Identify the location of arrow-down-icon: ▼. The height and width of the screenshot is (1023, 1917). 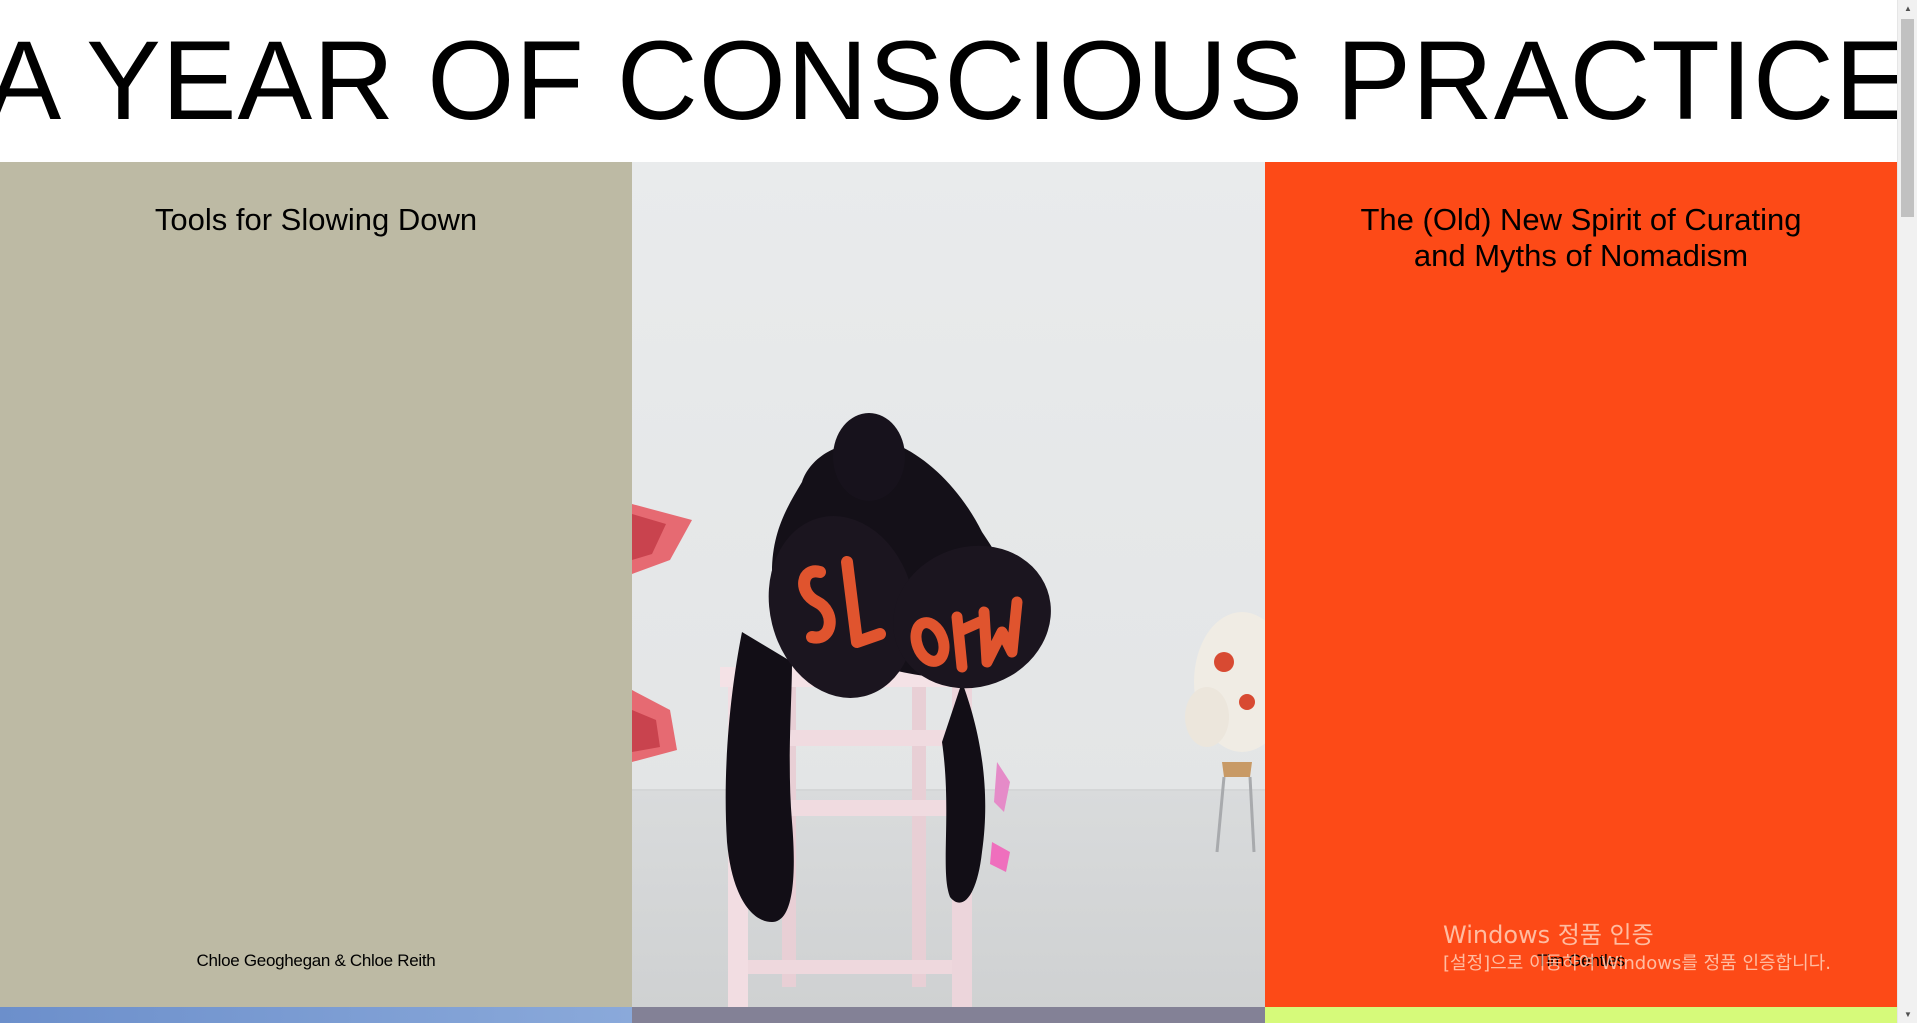
(1907, 1014).